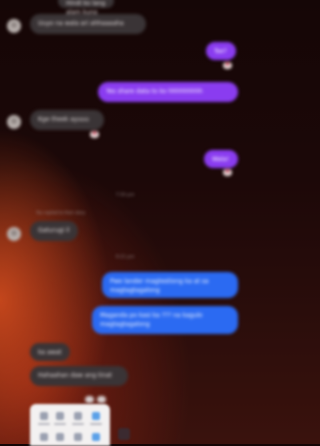  Describe the element at coordinates (63, 119) in the screenshot. I see `message-text: Kge theek ayuuu` at that location.